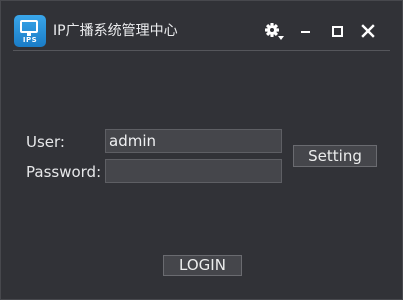 Image resolution: width=403 pixels, height=300 pixels. What do you see at coordinates (64, 172) in the screenshot?
I see `password-label: Password:` at bounding box center [64, 172].